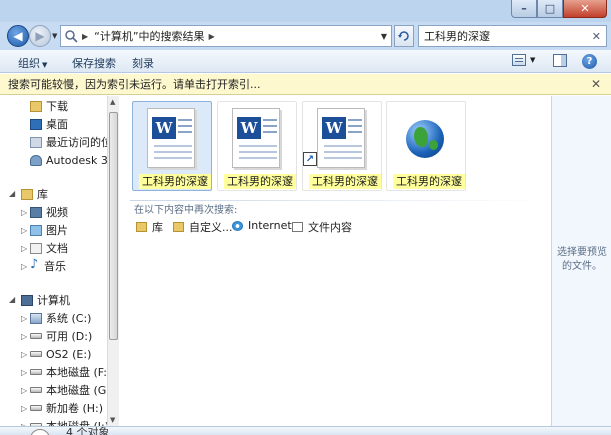  What do you see at coordinates (226, 36) in the screenshot?
I see `address-bar: ▶ “计算机”中的搜索结果 ▶ ▼` at bounding box center [226, 36].